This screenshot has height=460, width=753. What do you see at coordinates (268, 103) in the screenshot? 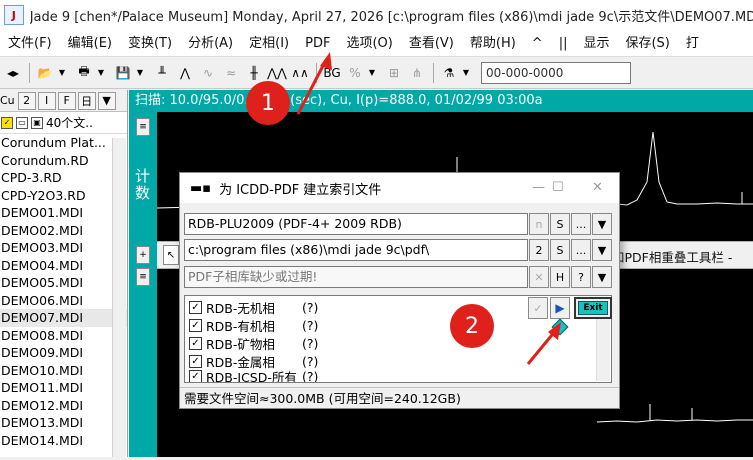
I see `annotation-badge-1: 1` at bounding box center [268, 103].